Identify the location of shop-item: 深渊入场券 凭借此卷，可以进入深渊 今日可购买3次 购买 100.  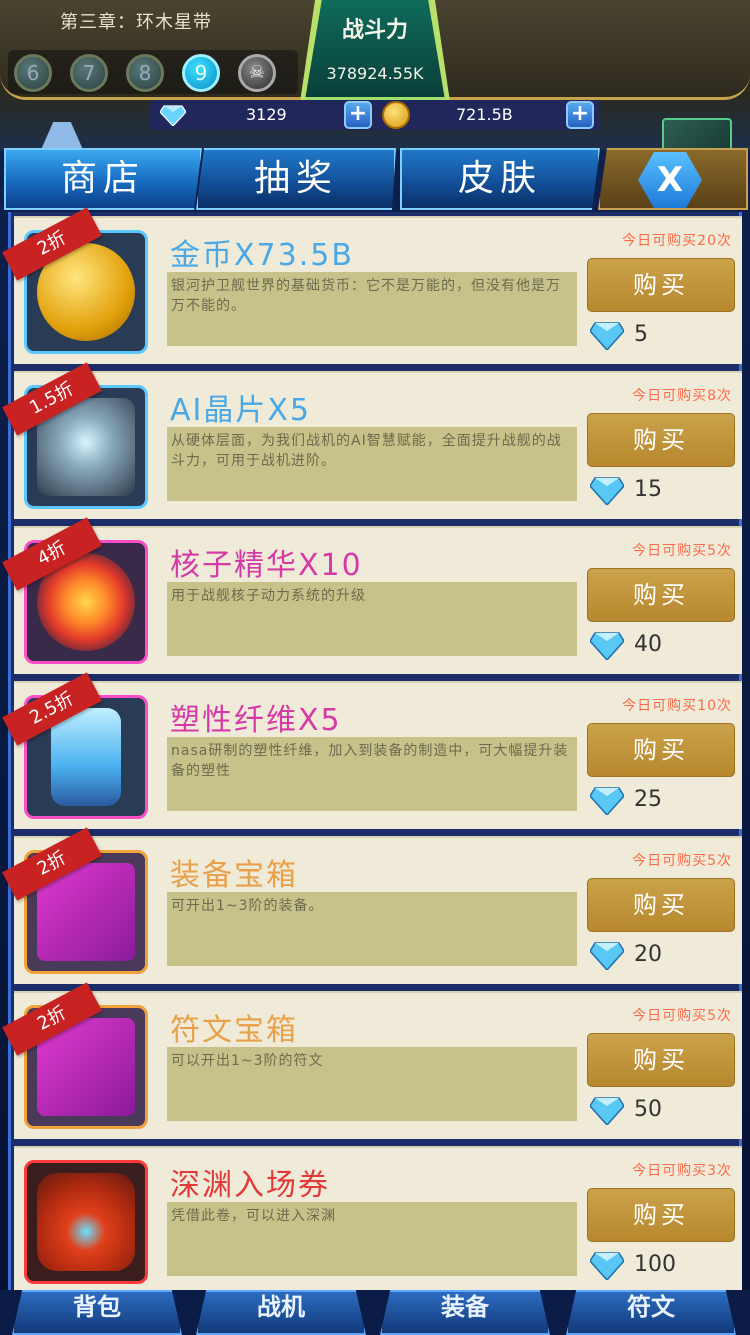
(378, 1220).